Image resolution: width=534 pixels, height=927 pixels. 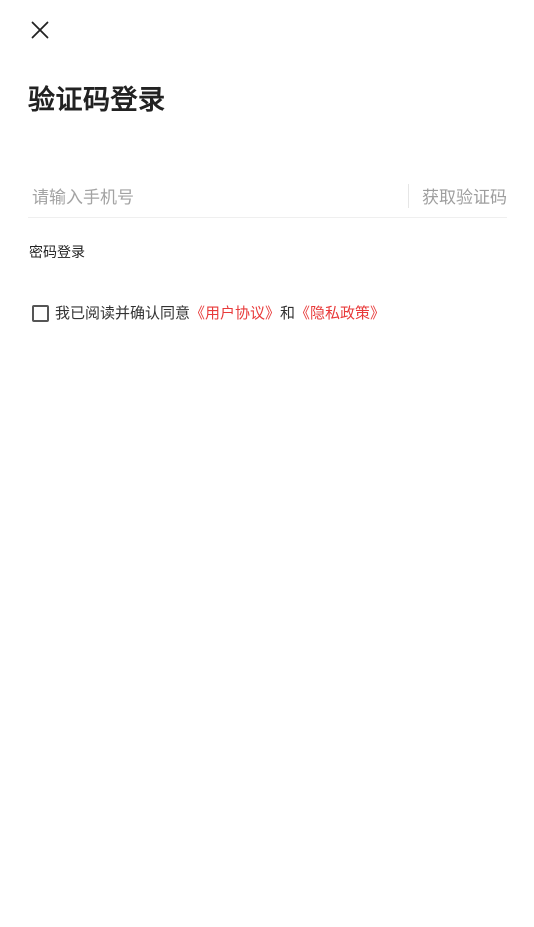 I want to click on phone-row: 获取验证码, so click(x=267, y=198).